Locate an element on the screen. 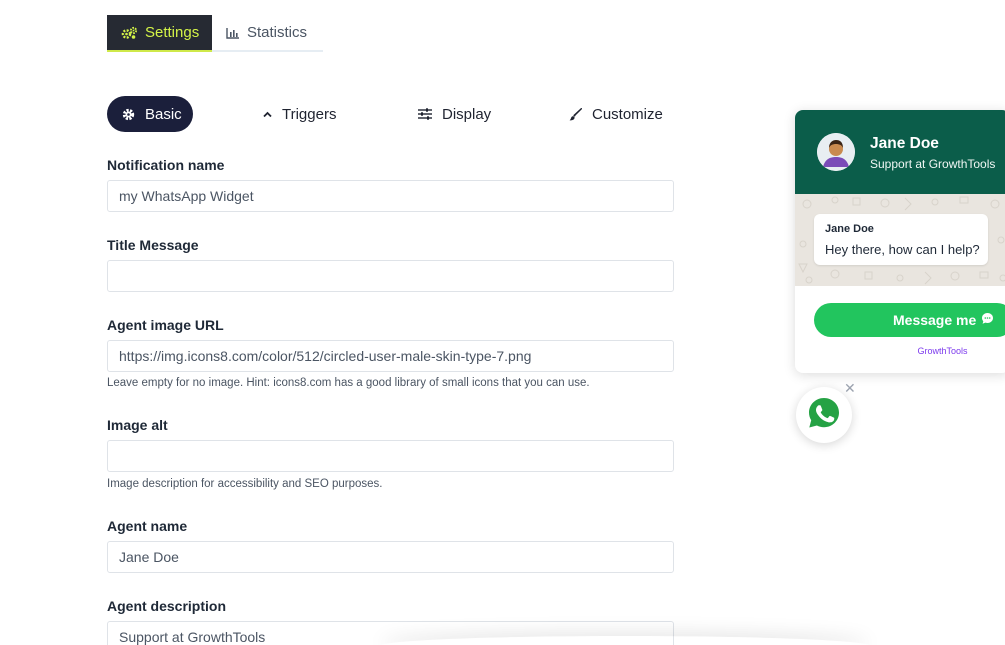 Image resolution: width=1005 pixels, height=645 pixels. tab-settings-label: Settings is located at coordinates (172, 32).